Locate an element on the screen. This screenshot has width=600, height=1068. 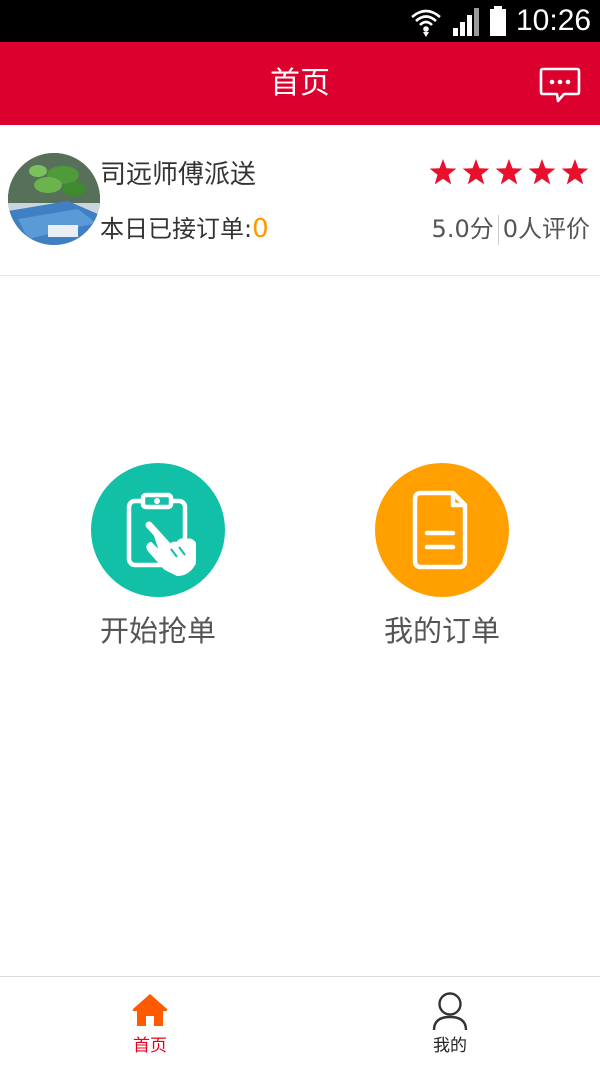
clipboard-hand-icon is located at coordinates (161, 534).